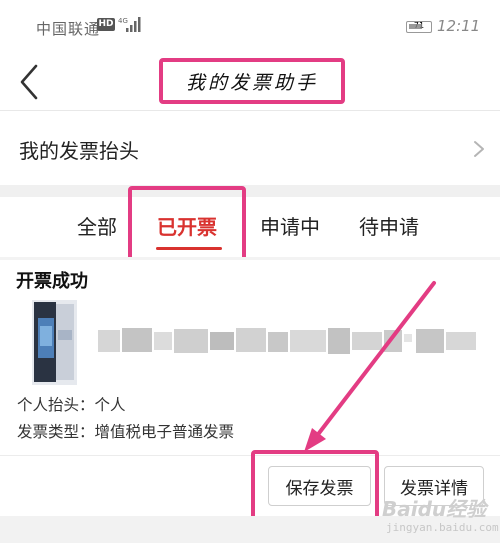  I want to click on tab-applying: 申请中, so click(290, 225).